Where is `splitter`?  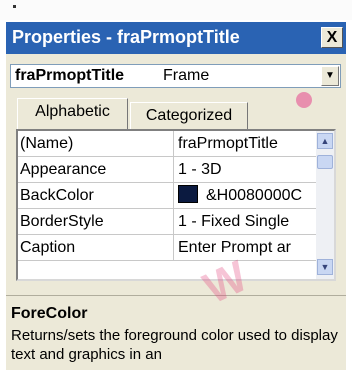
splitter is located at coordinates (176, 290).